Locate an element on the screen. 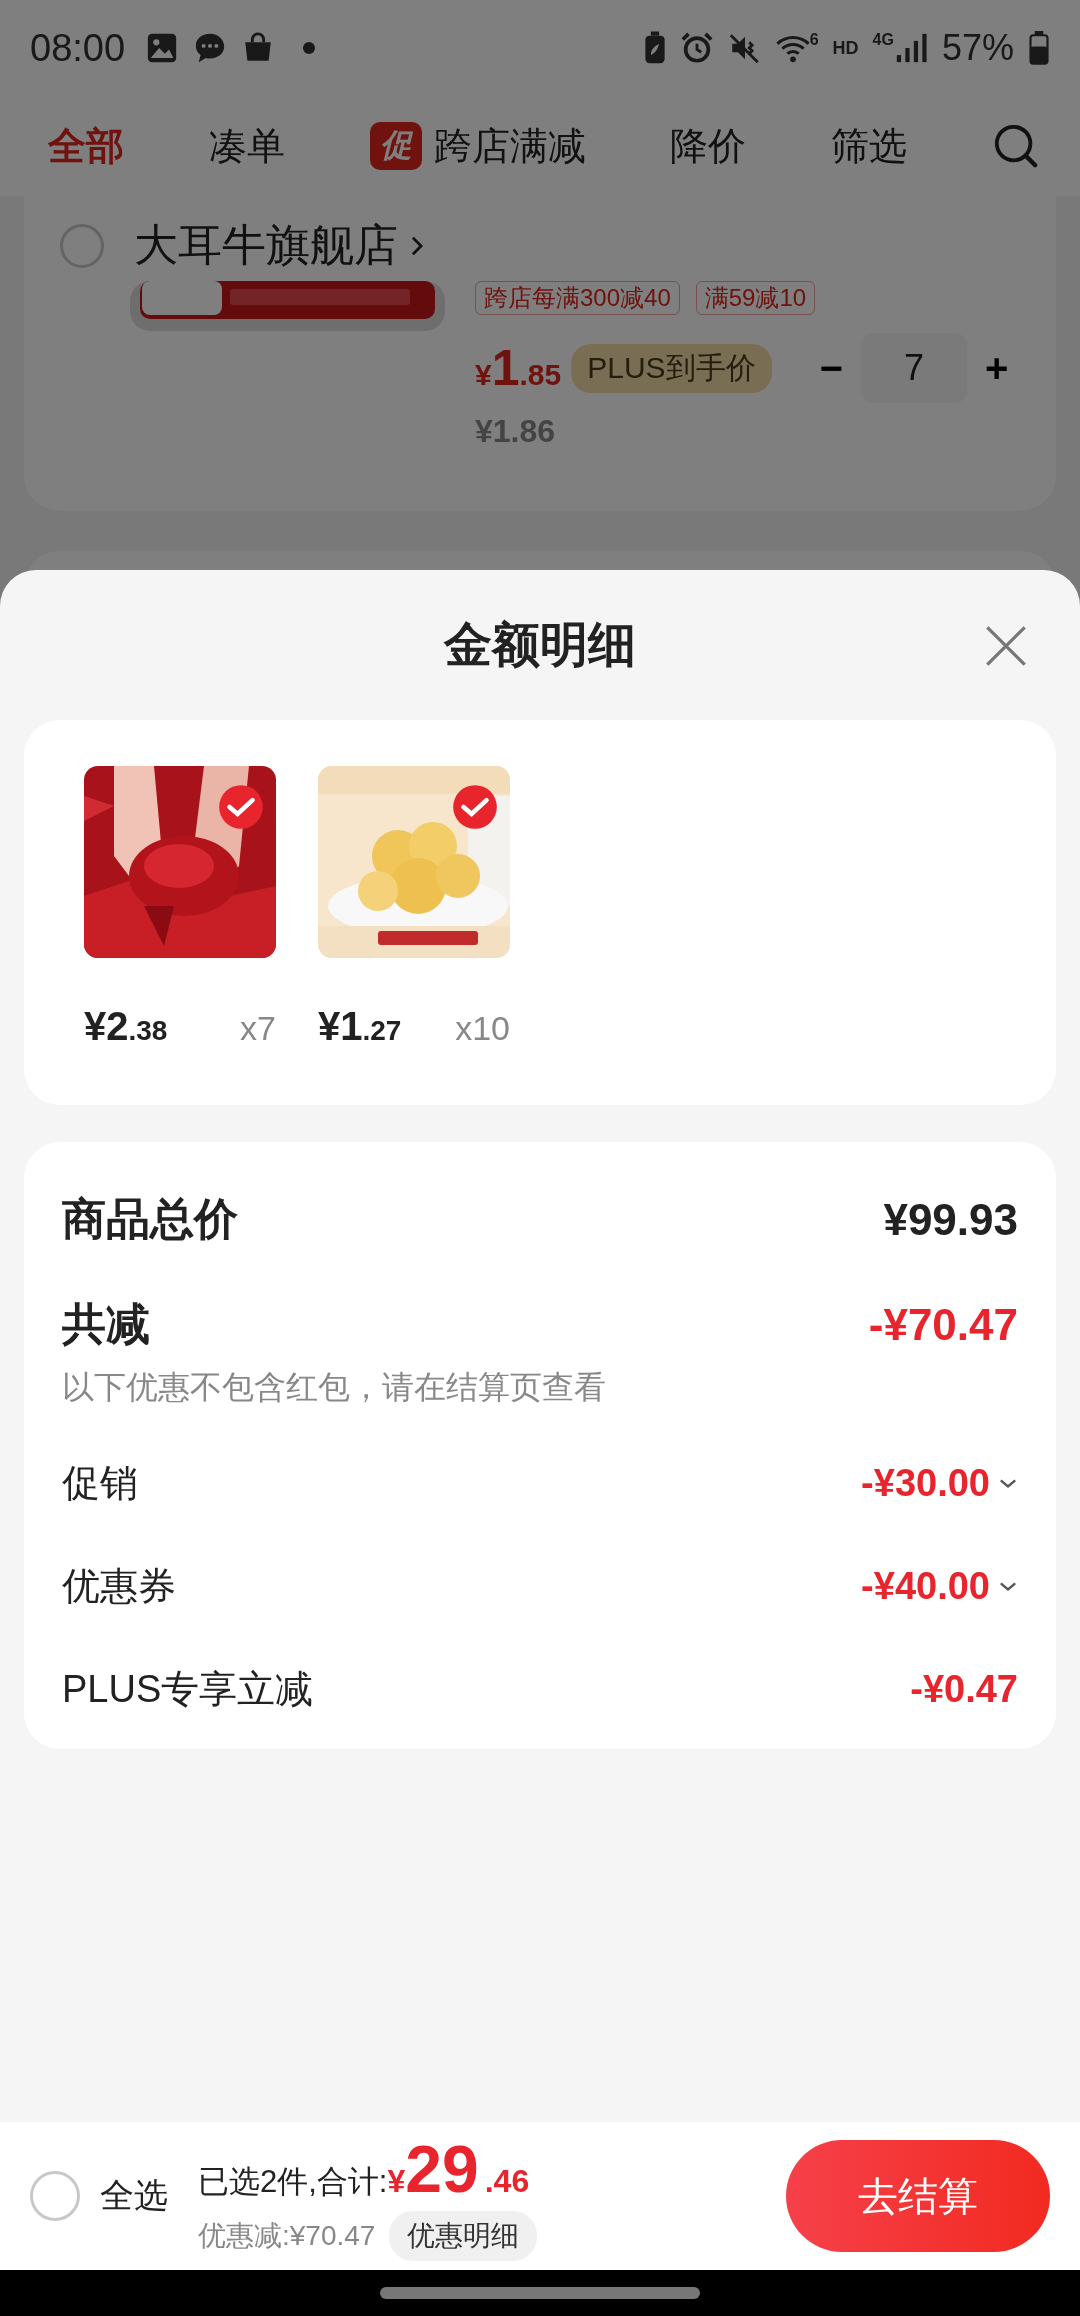 Image resolution: width=1080 pixels, height=2316 pixels. filter-tab: 全部 is located at coordinates (86, 146).